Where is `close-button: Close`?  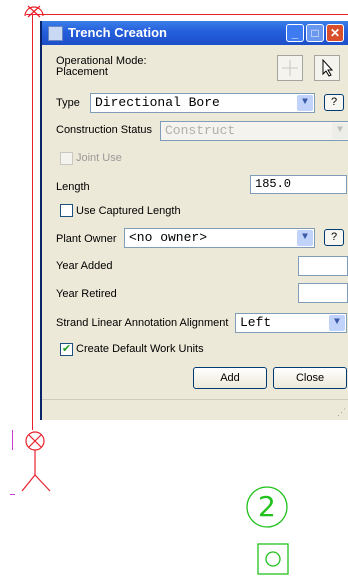 close-button: Close is located at coordinates (310, 378).